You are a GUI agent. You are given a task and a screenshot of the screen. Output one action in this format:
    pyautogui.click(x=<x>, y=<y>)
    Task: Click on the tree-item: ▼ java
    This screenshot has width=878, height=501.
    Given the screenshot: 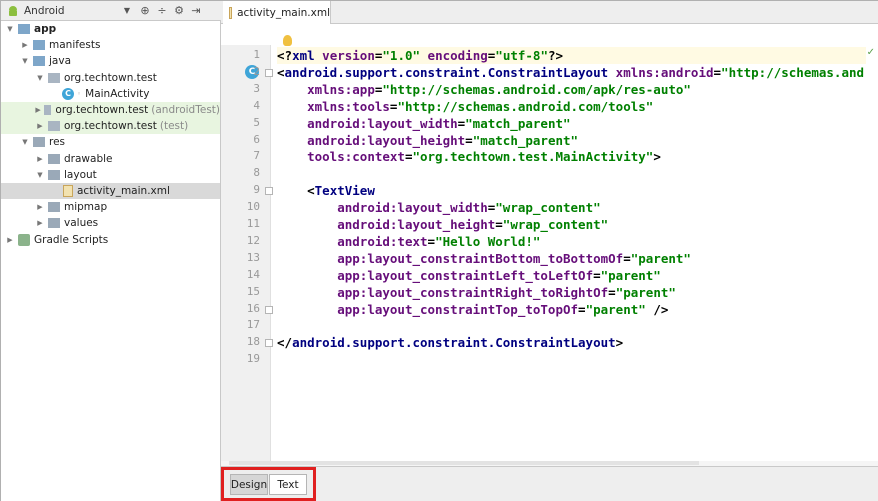 What is the action you would take?
    pyautogui.click(x=110, y=61)
    